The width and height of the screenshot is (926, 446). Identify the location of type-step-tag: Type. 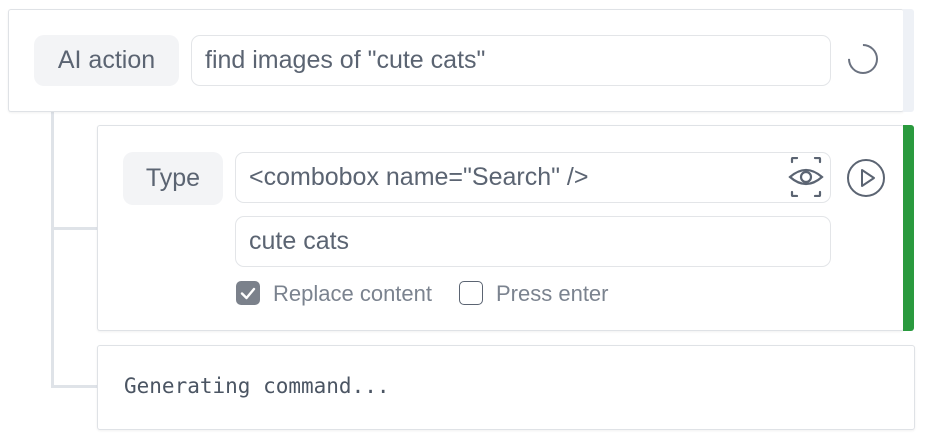
(173, 178).